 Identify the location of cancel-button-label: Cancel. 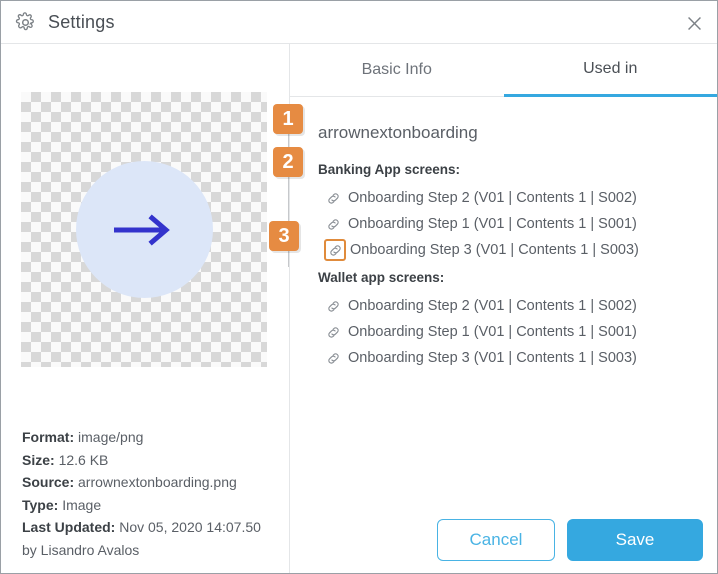
(496, 539).